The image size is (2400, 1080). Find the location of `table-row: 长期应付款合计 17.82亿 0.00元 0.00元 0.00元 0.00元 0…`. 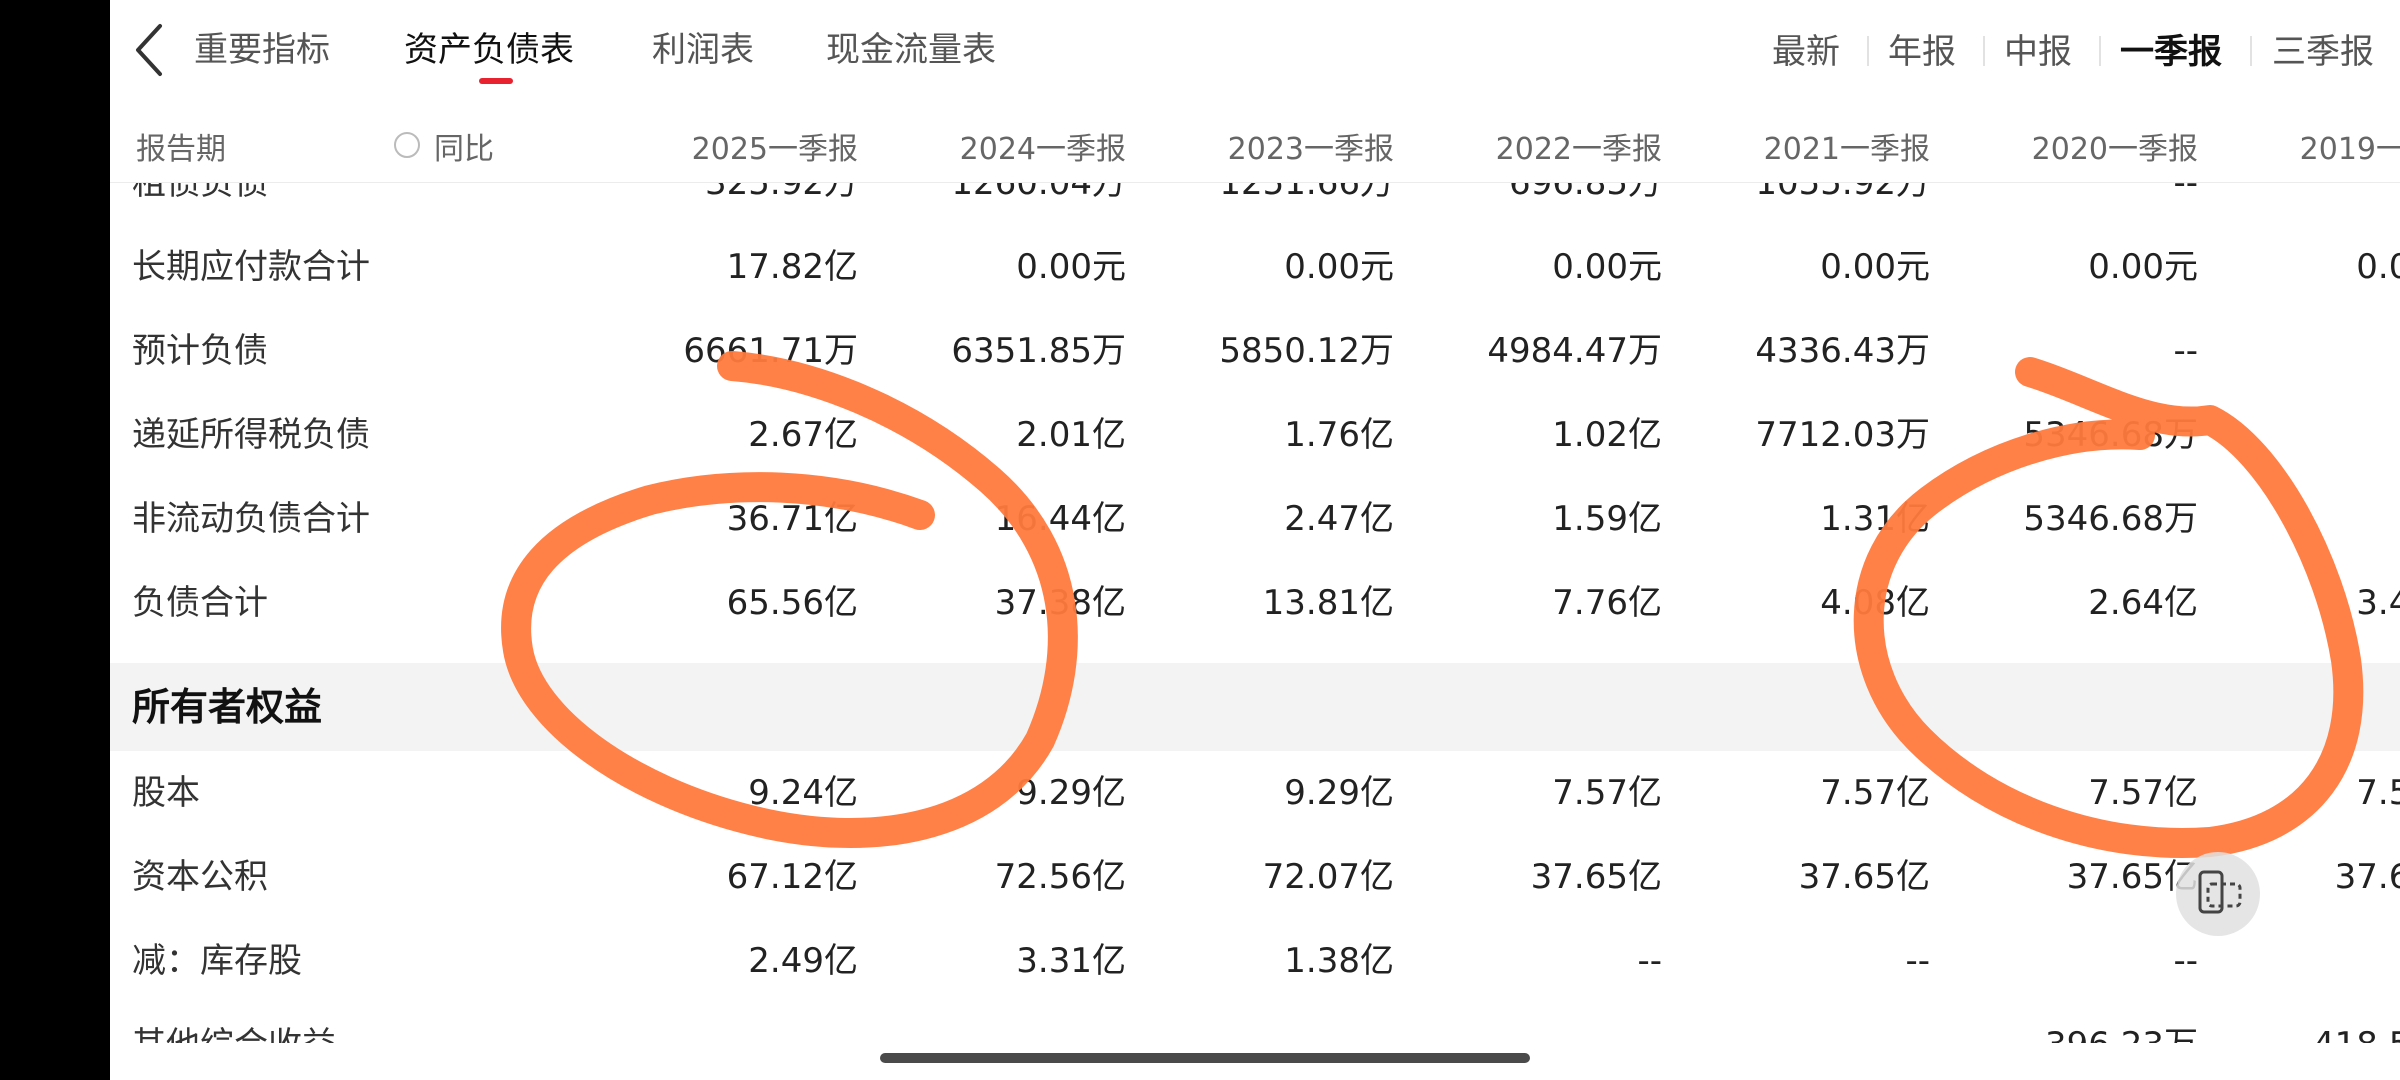

table-row: 长期应付款合计 17.82亿 0.00元 0.00元 0.00元 0.00元 0… is located at coordinates (1255, 267).